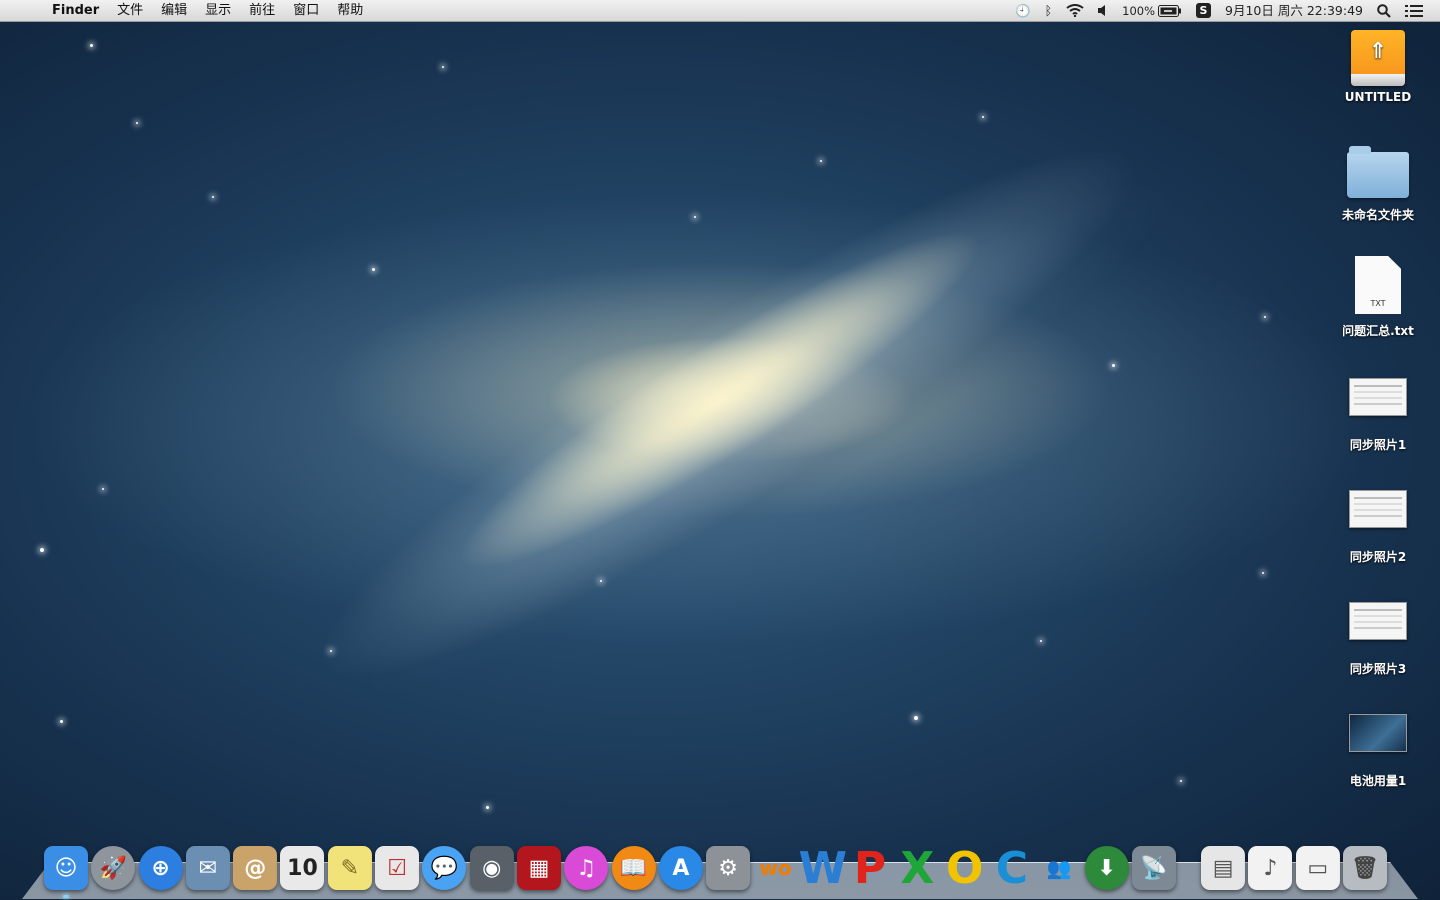  What do you see at coordinates (262, 11) in the screenshot?
I see `menu-go: 前往` at bounding box center [262, 11].